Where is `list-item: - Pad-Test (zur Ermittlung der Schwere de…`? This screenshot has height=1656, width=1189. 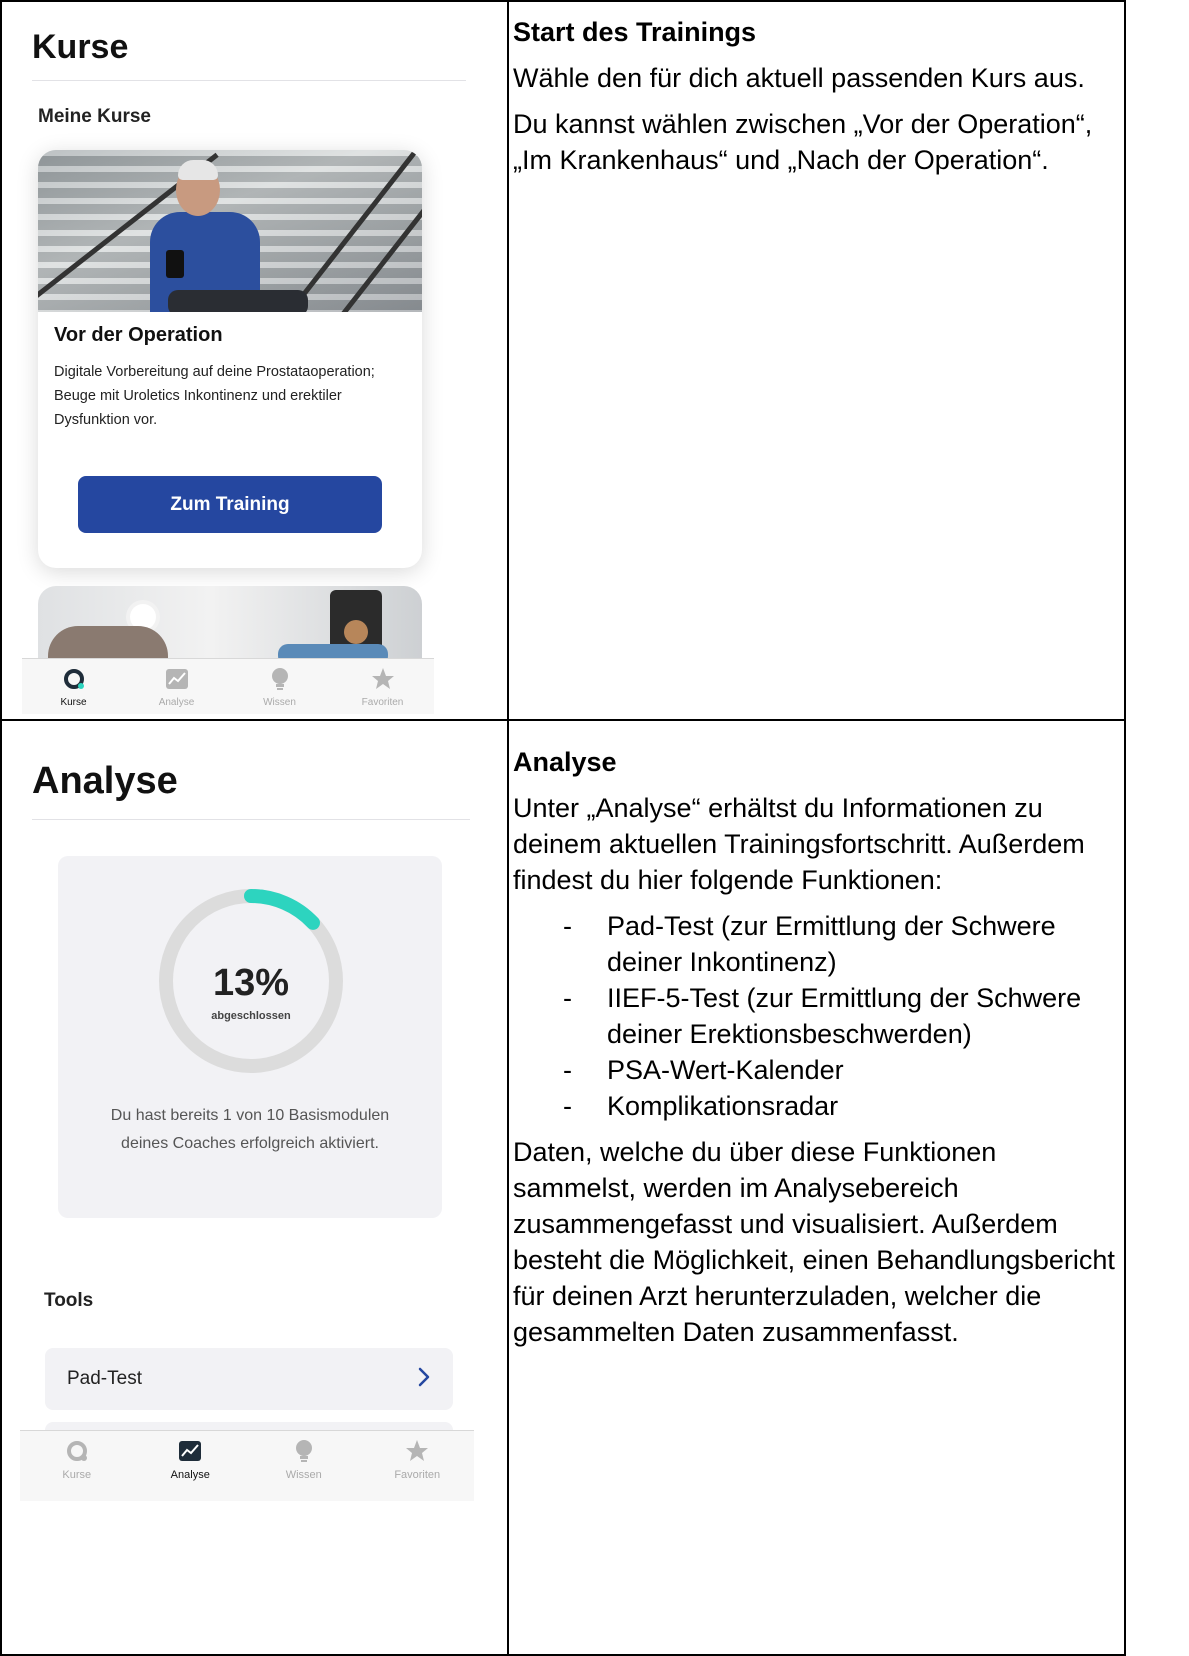
list-item: - Pad-Test (zur Ermittlung der Schwere de… is located at coordinates (809, 944).